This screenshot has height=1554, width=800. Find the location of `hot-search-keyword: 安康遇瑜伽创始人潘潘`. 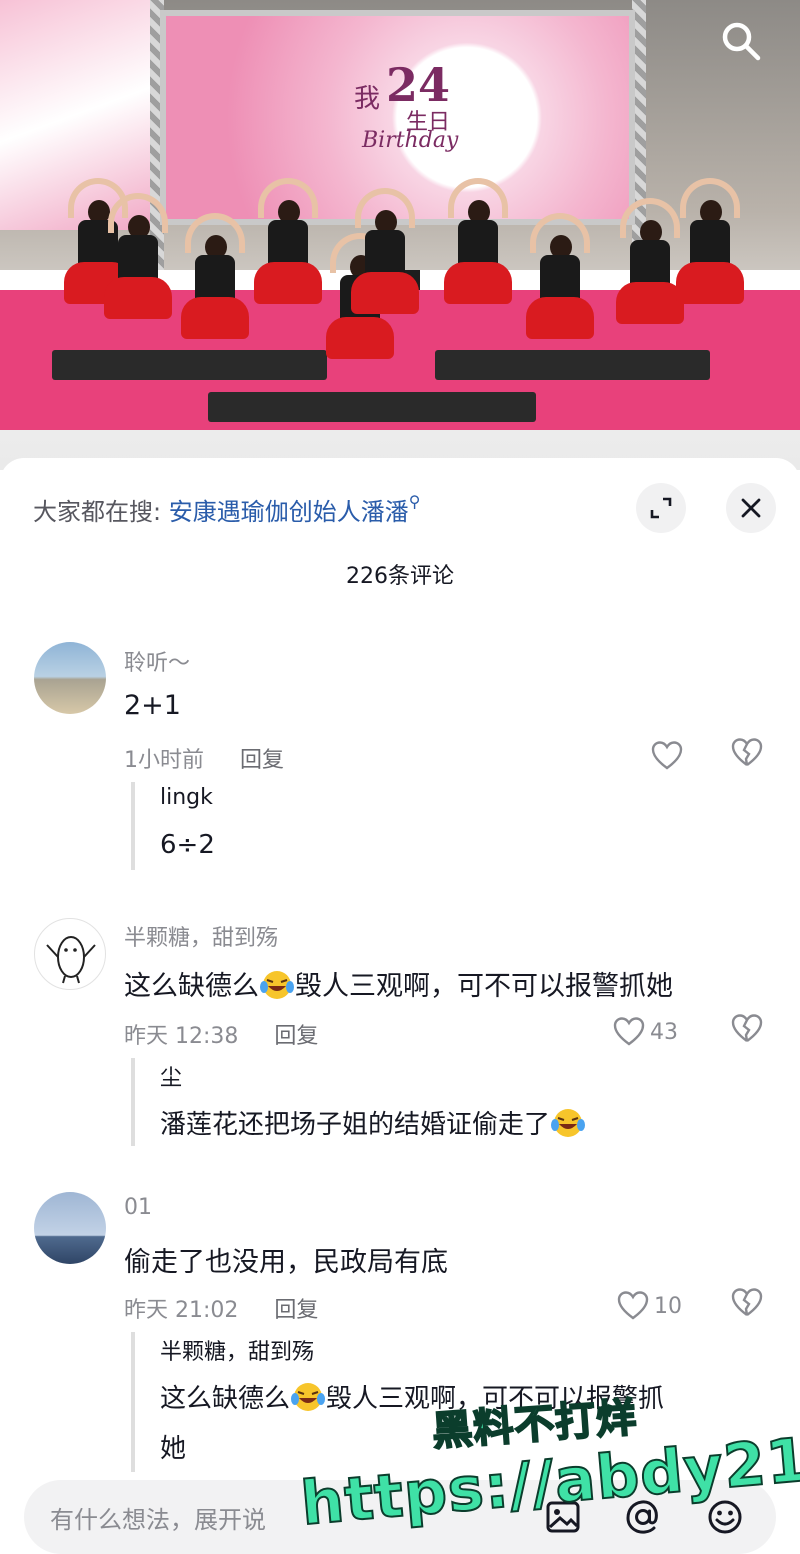

hot-search-keyword: 安康遇瑜伽创始人潘潘 is located at coordinates (289, 512).